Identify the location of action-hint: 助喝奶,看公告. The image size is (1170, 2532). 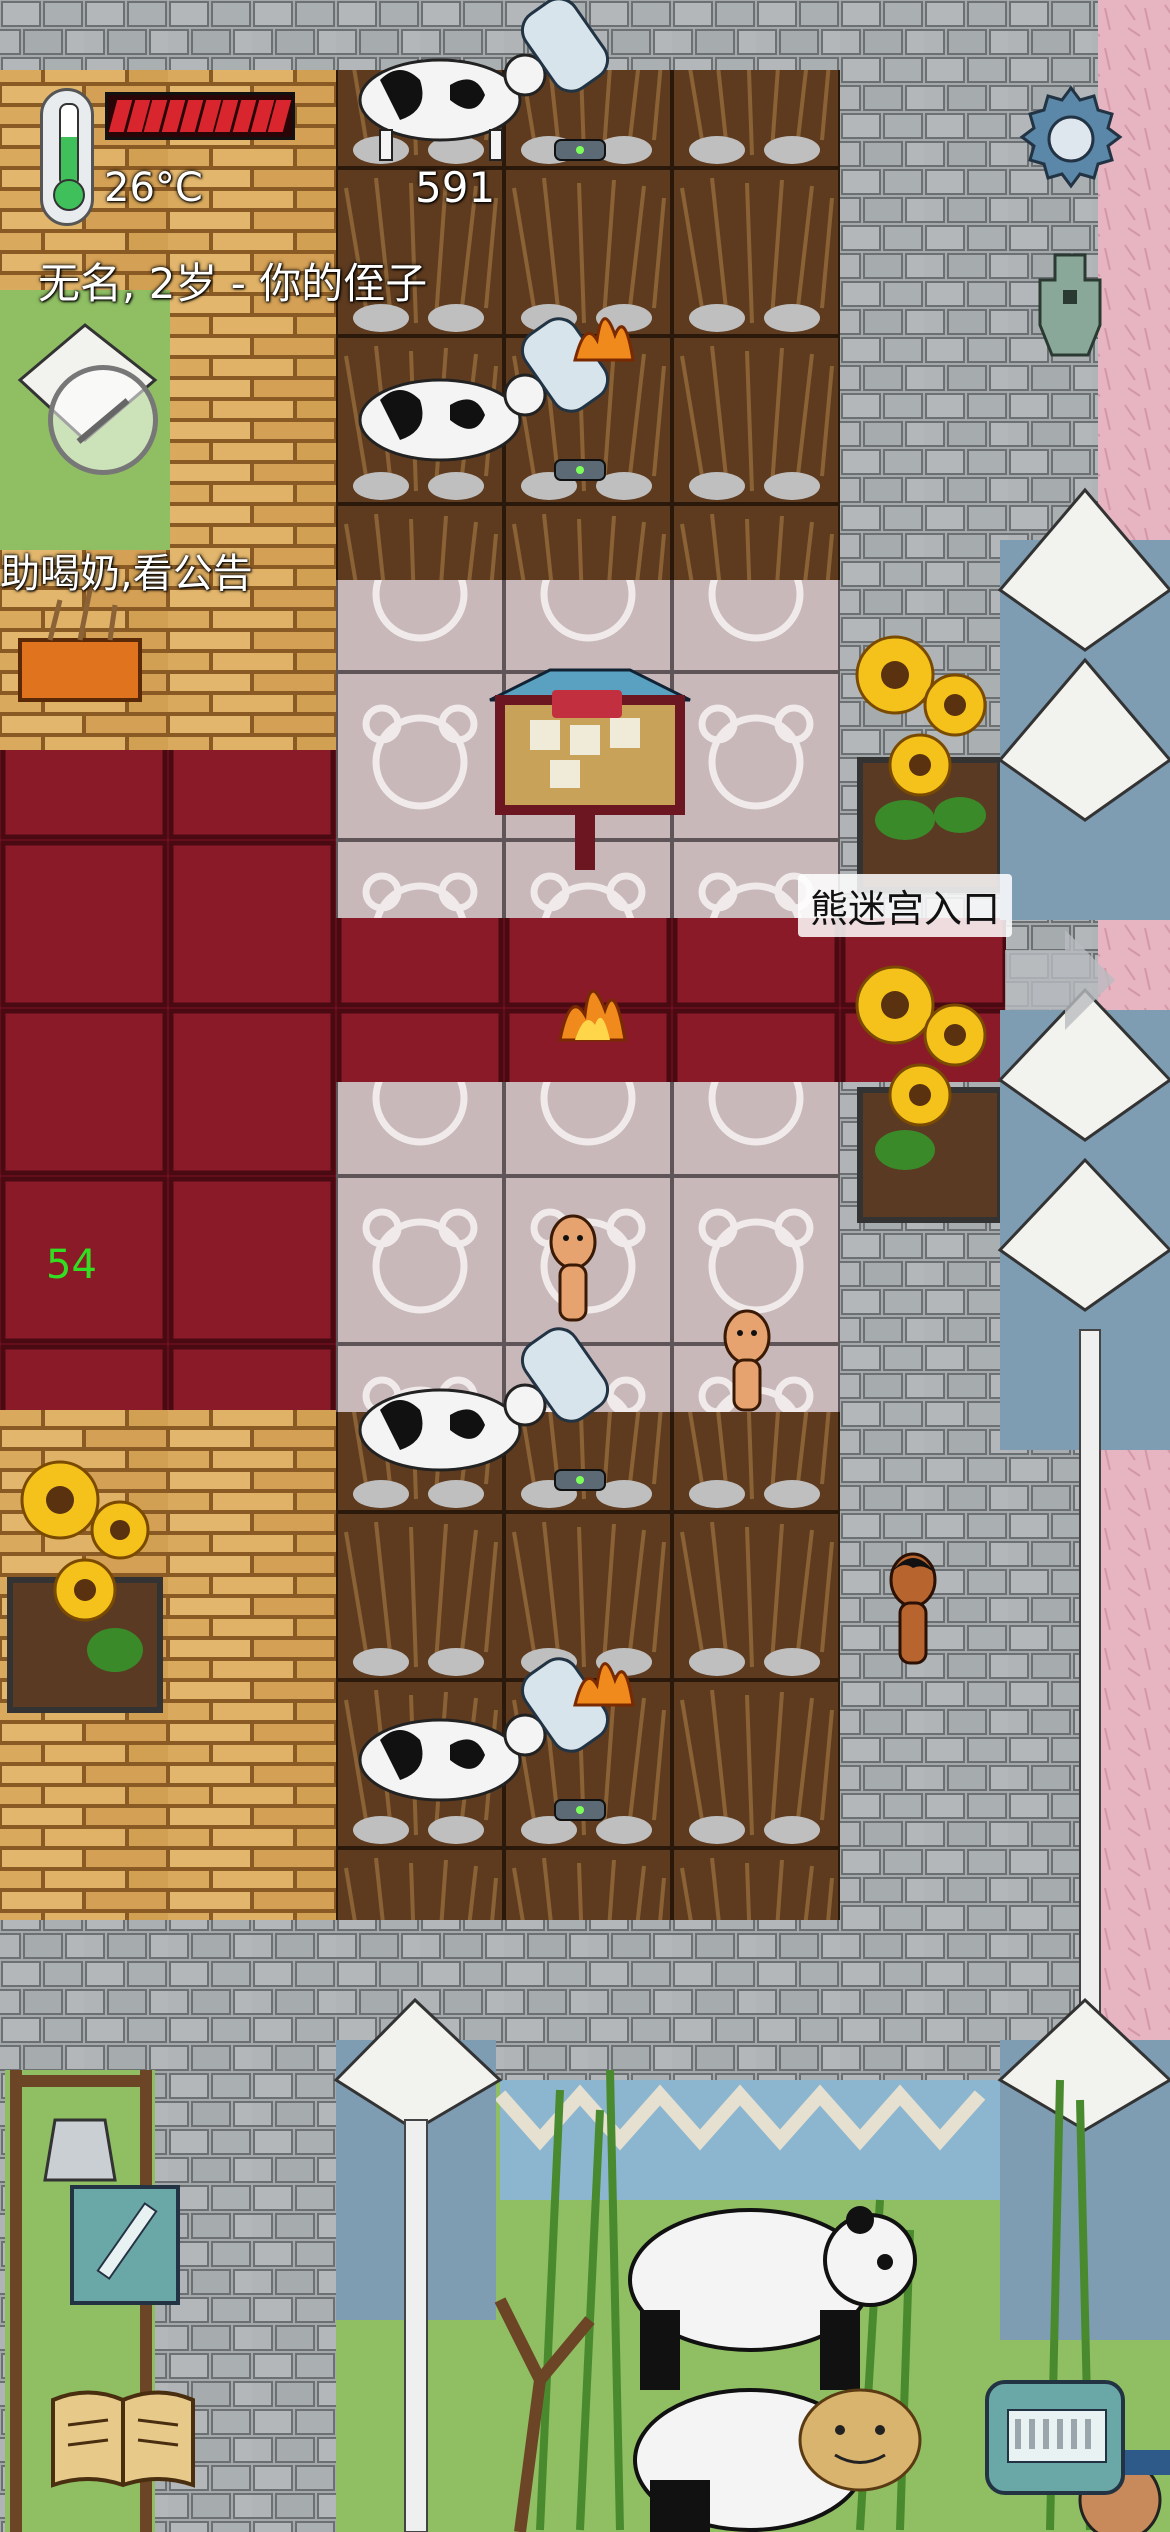
(126, 574).